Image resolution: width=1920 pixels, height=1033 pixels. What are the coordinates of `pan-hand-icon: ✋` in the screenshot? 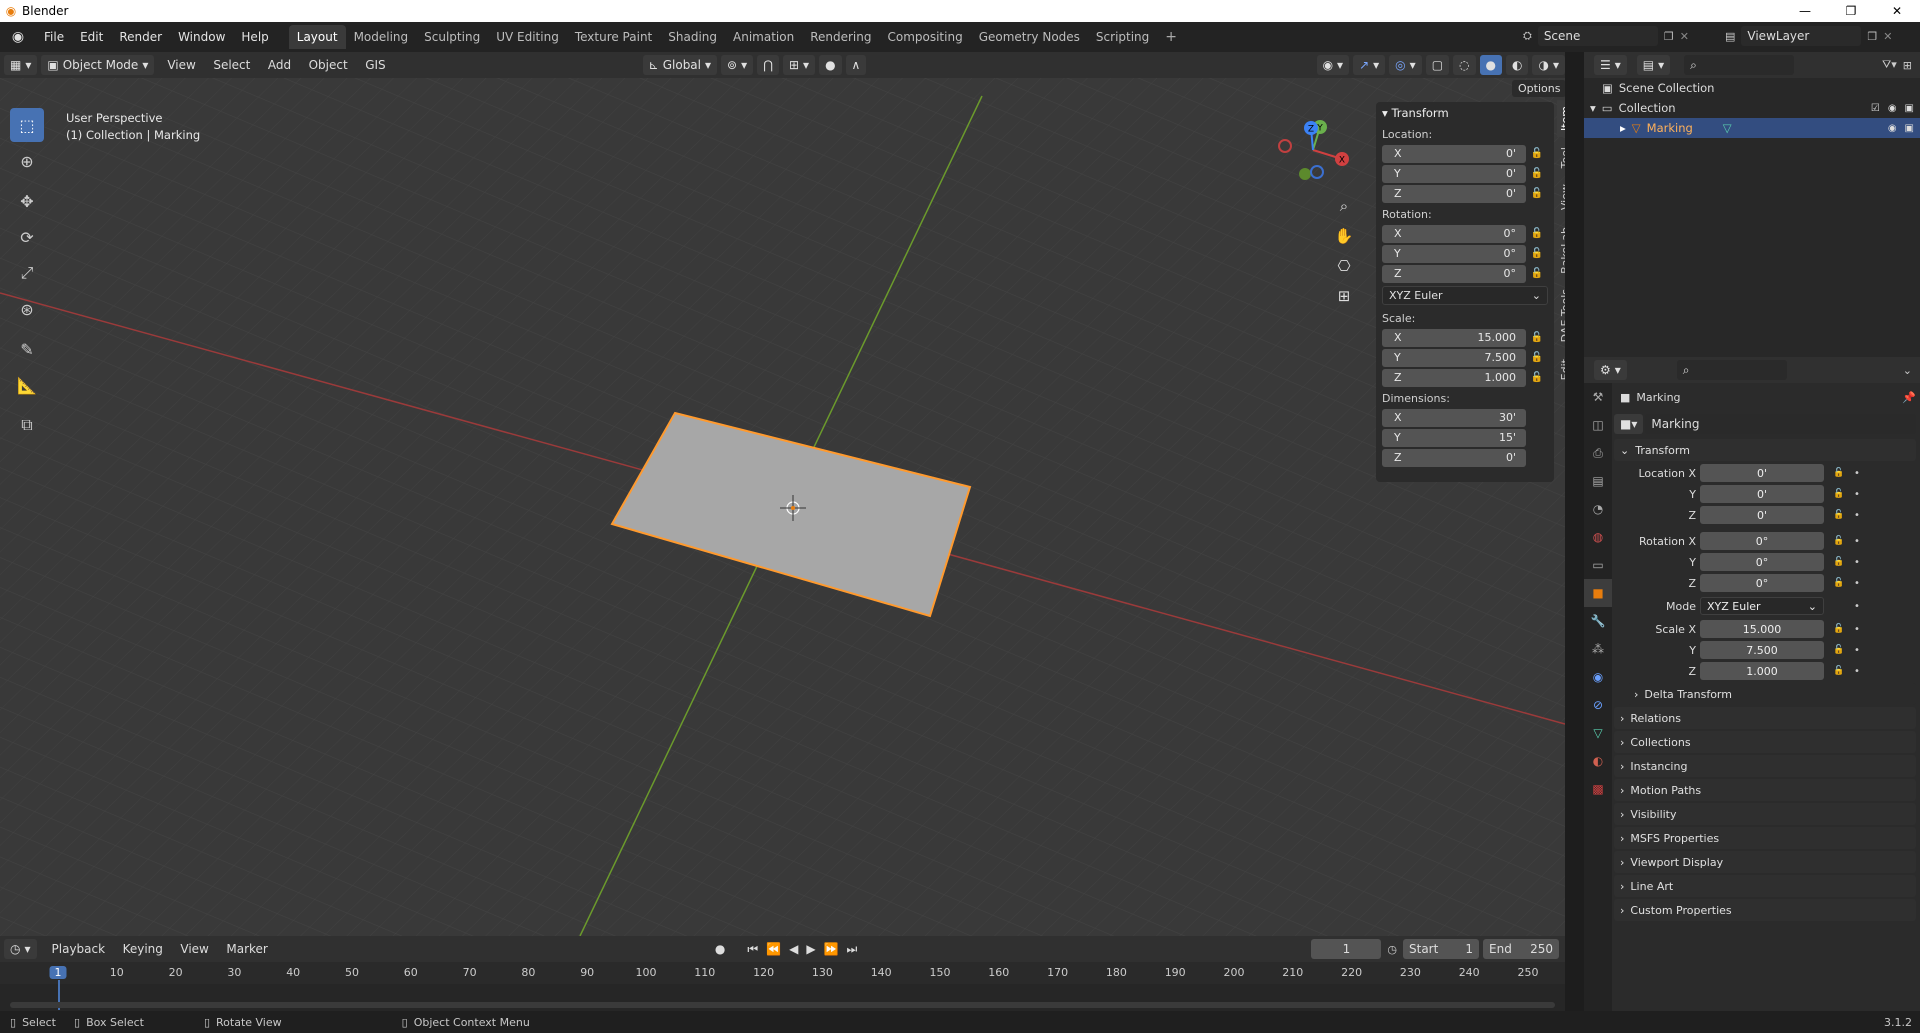 It's located at (1344, 236).